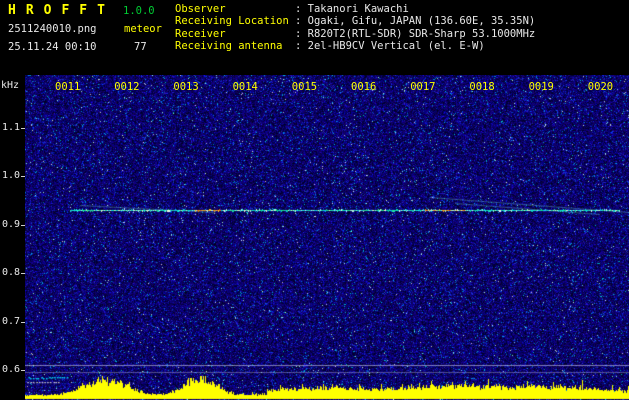  I want to click on info-label: Receiving Location, so click(232, 21).